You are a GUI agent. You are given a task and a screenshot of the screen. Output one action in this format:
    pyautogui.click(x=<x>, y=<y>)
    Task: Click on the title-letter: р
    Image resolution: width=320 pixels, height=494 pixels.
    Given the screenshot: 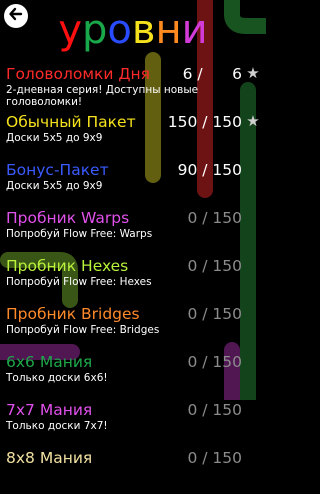 What is the action you would take?
    pyautogui.click(x=95, y=30)
    